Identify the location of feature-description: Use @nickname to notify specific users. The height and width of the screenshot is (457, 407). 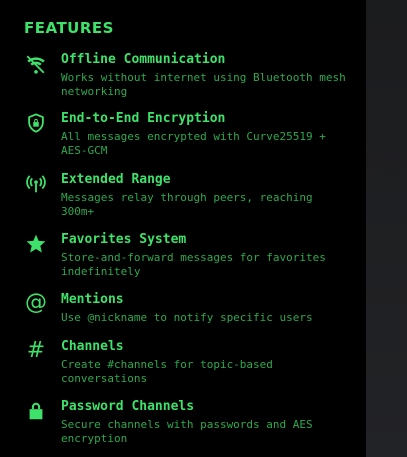
(187, 317).